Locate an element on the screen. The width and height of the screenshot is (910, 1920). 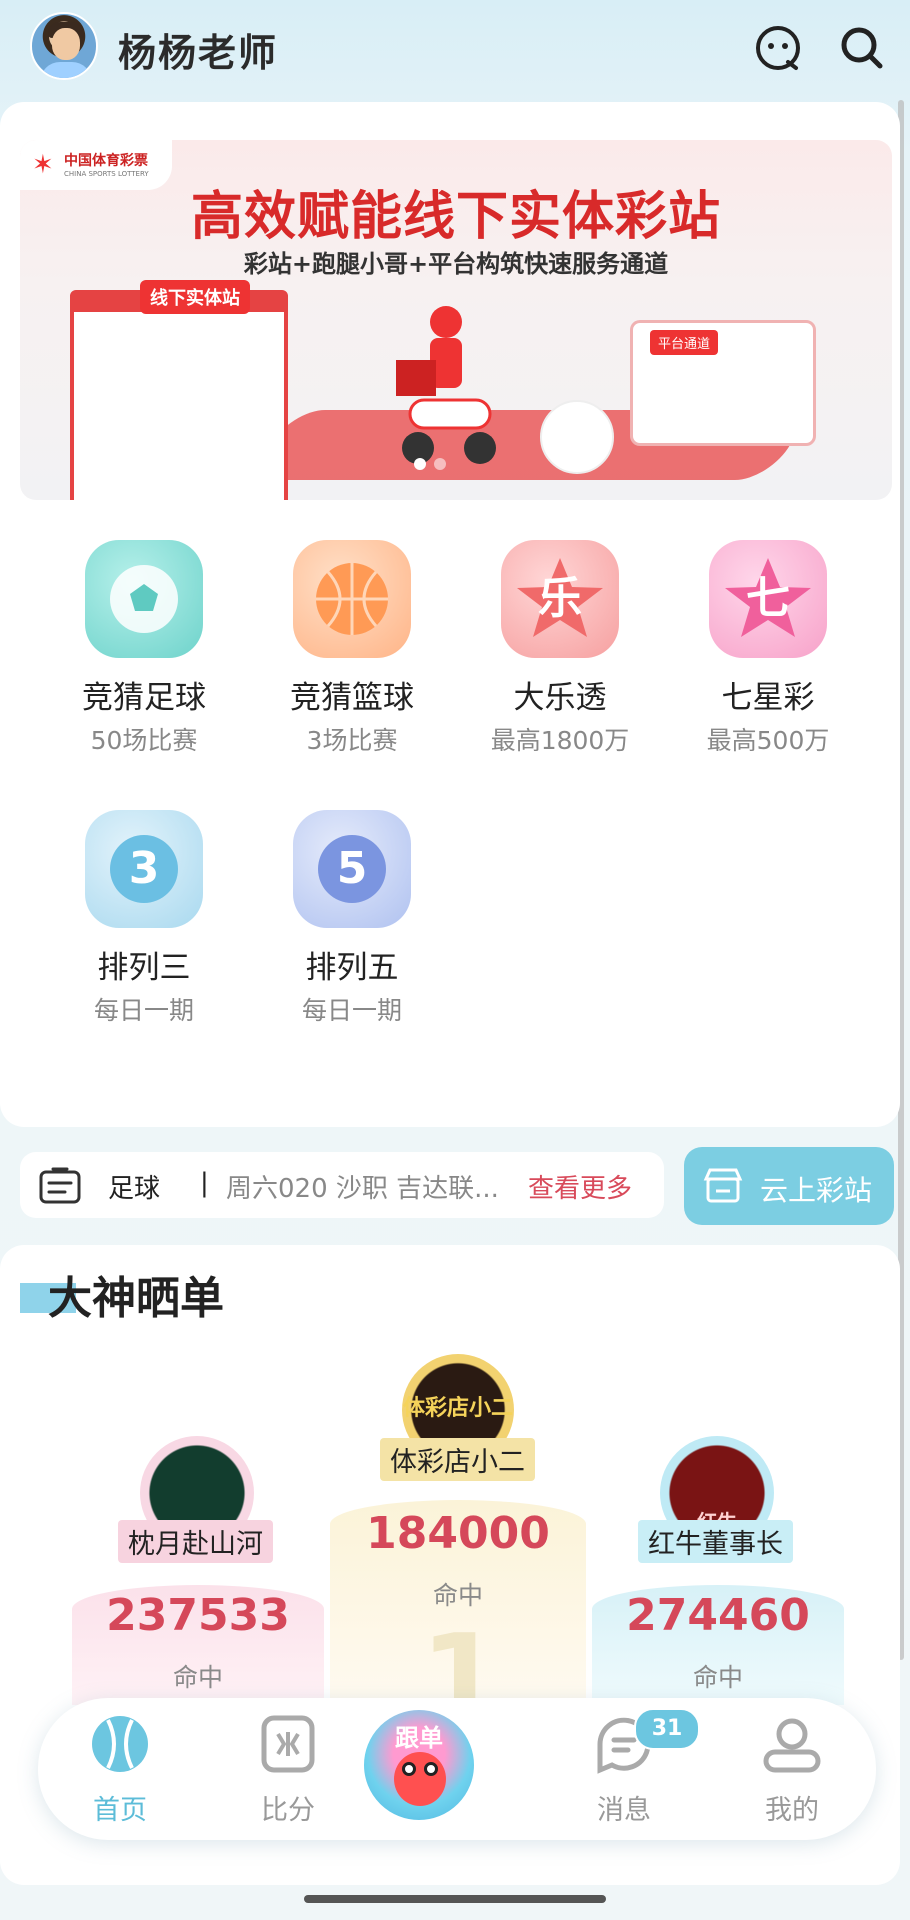
leader-name: 枕月赴山河 is located at coordinates (195, 1541).